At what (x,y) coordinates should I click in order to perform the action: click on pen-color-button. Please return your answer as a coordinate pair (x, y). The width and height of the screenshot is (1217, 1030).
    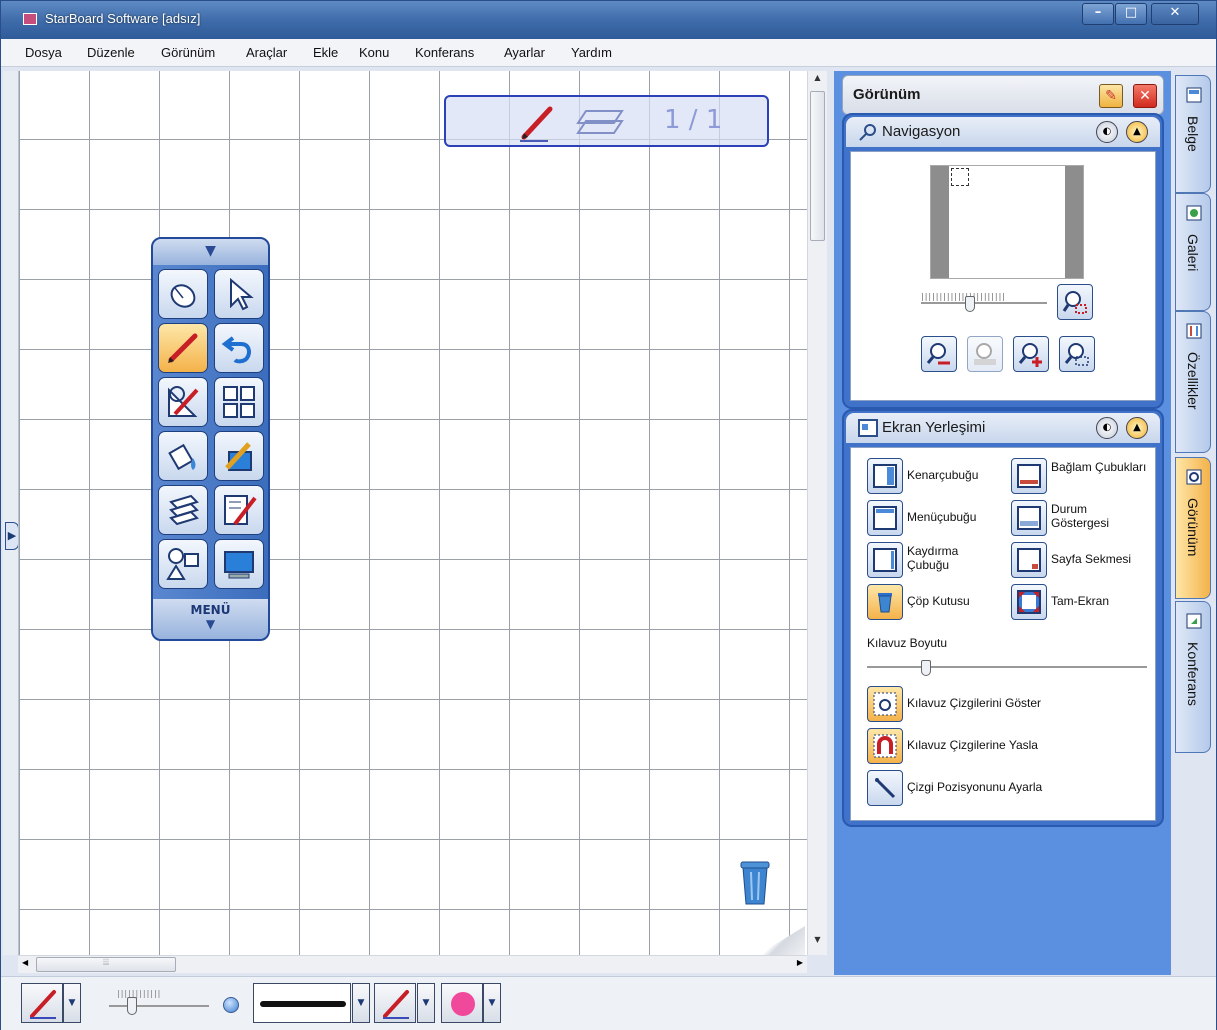
    Looking at the image, I should click on (42, 1003).